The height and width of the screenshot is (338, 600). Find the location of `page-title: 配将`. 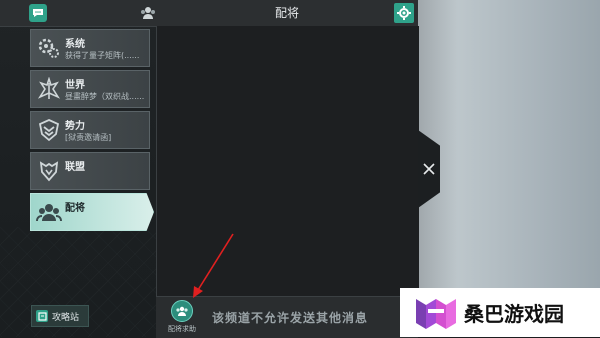

page-title: 配将 is located at coordinates (286, 13).